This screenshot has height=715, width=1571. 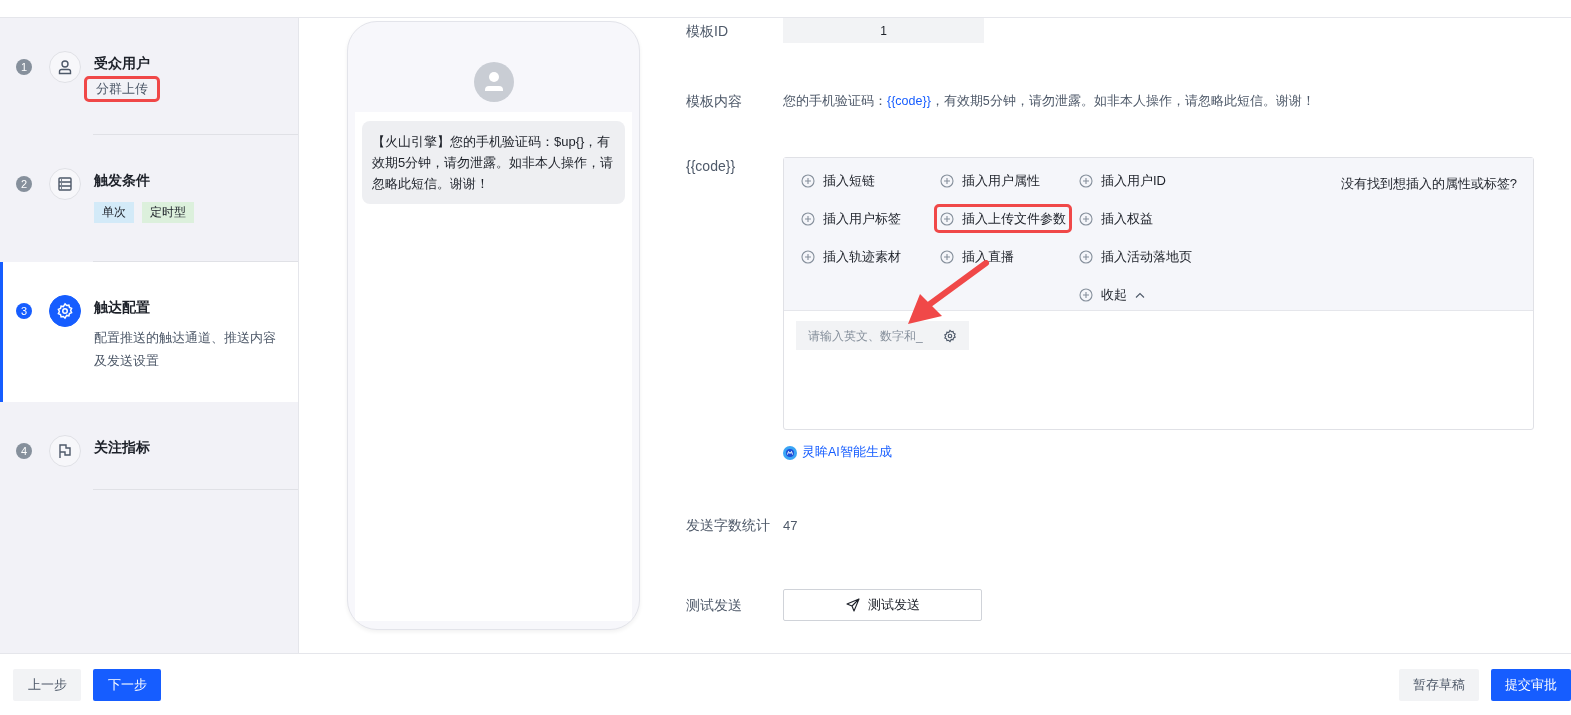 What do you see at coordinates (122, 180) in the screenshot?
I see `step-title: 触发条件` at bounding box center [122, 180].